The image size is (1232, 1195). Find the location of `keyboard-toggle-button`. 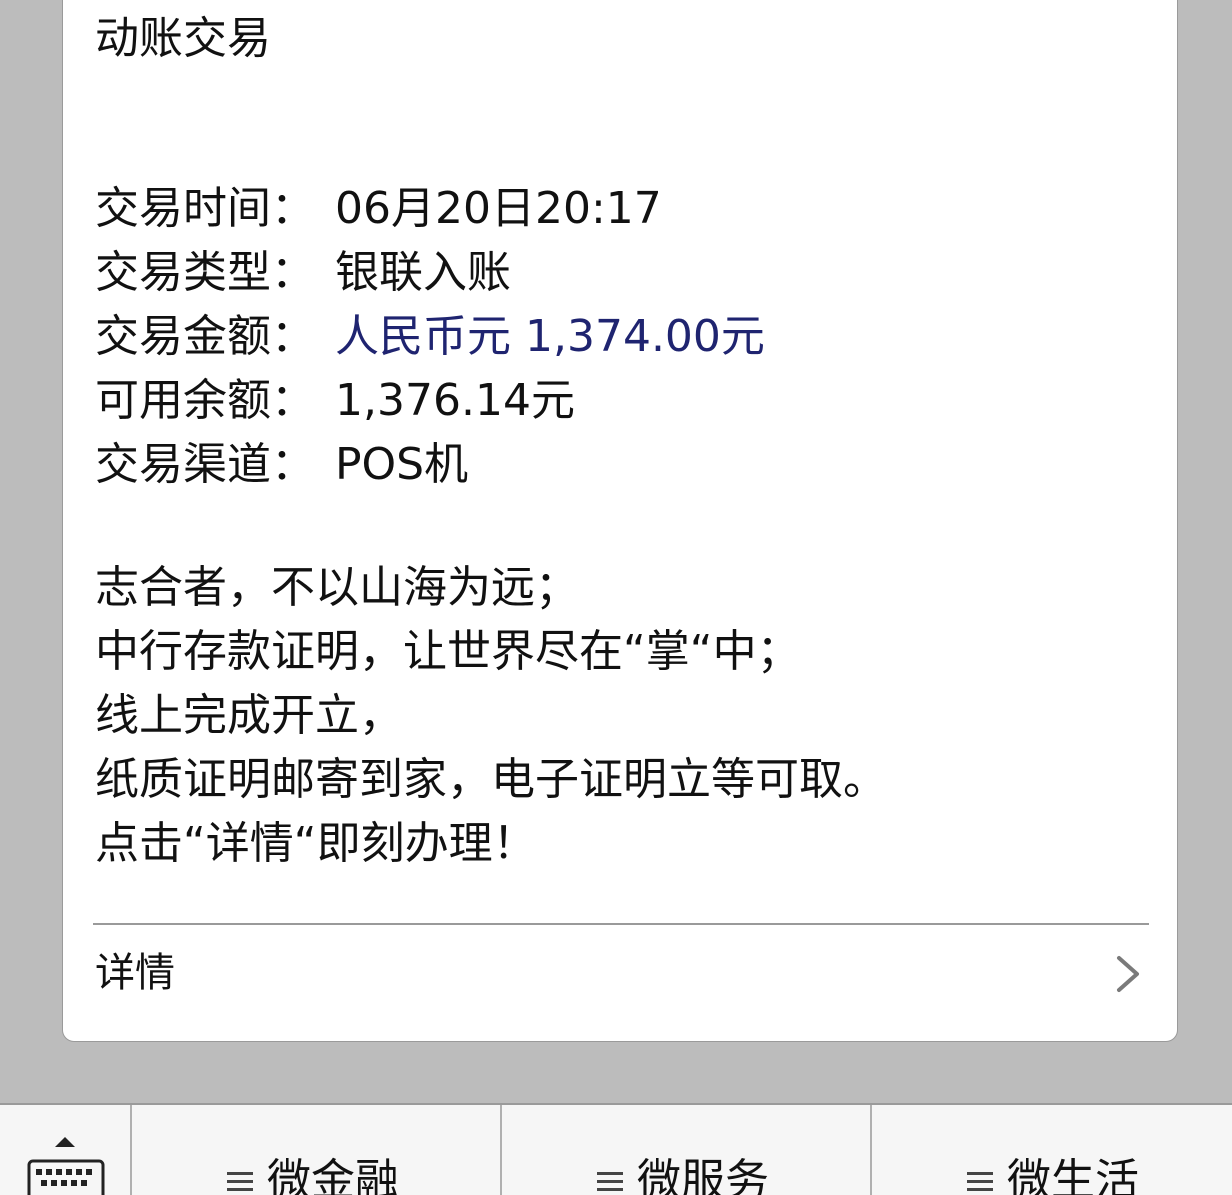

keyboard-toggle-button is located at coordinates (66, 1150).